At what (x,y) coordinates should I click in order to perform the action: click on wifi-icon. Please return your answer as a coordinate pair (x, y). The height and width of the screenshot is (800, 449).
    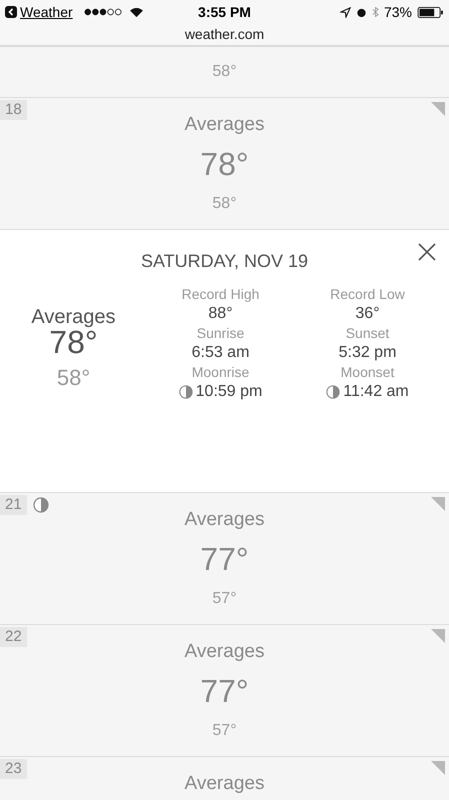
    Looking at the image, I should click on (136, 12).